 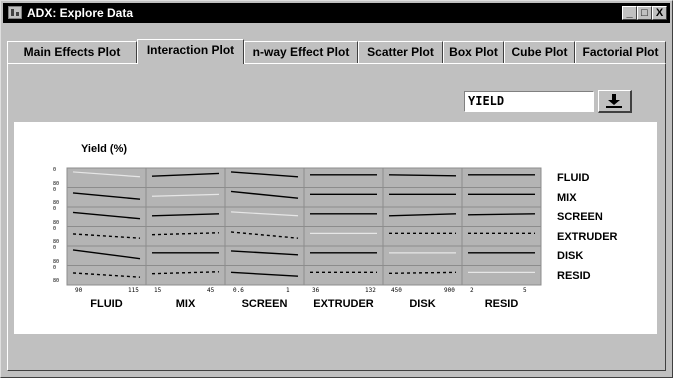 I want to click on plot-cell-resid-resid, so click(x=501, y=275).